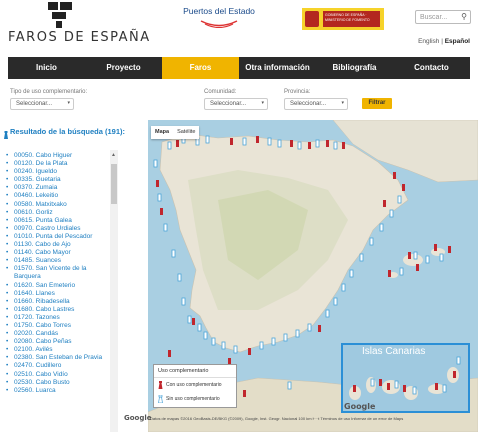 The height and width of the screenshot is (432, 478). What do you see at coordinates (59, 188) in the screenshot?
I see `result-item: 00370. Zumaia` at bounding box center [59, 188].